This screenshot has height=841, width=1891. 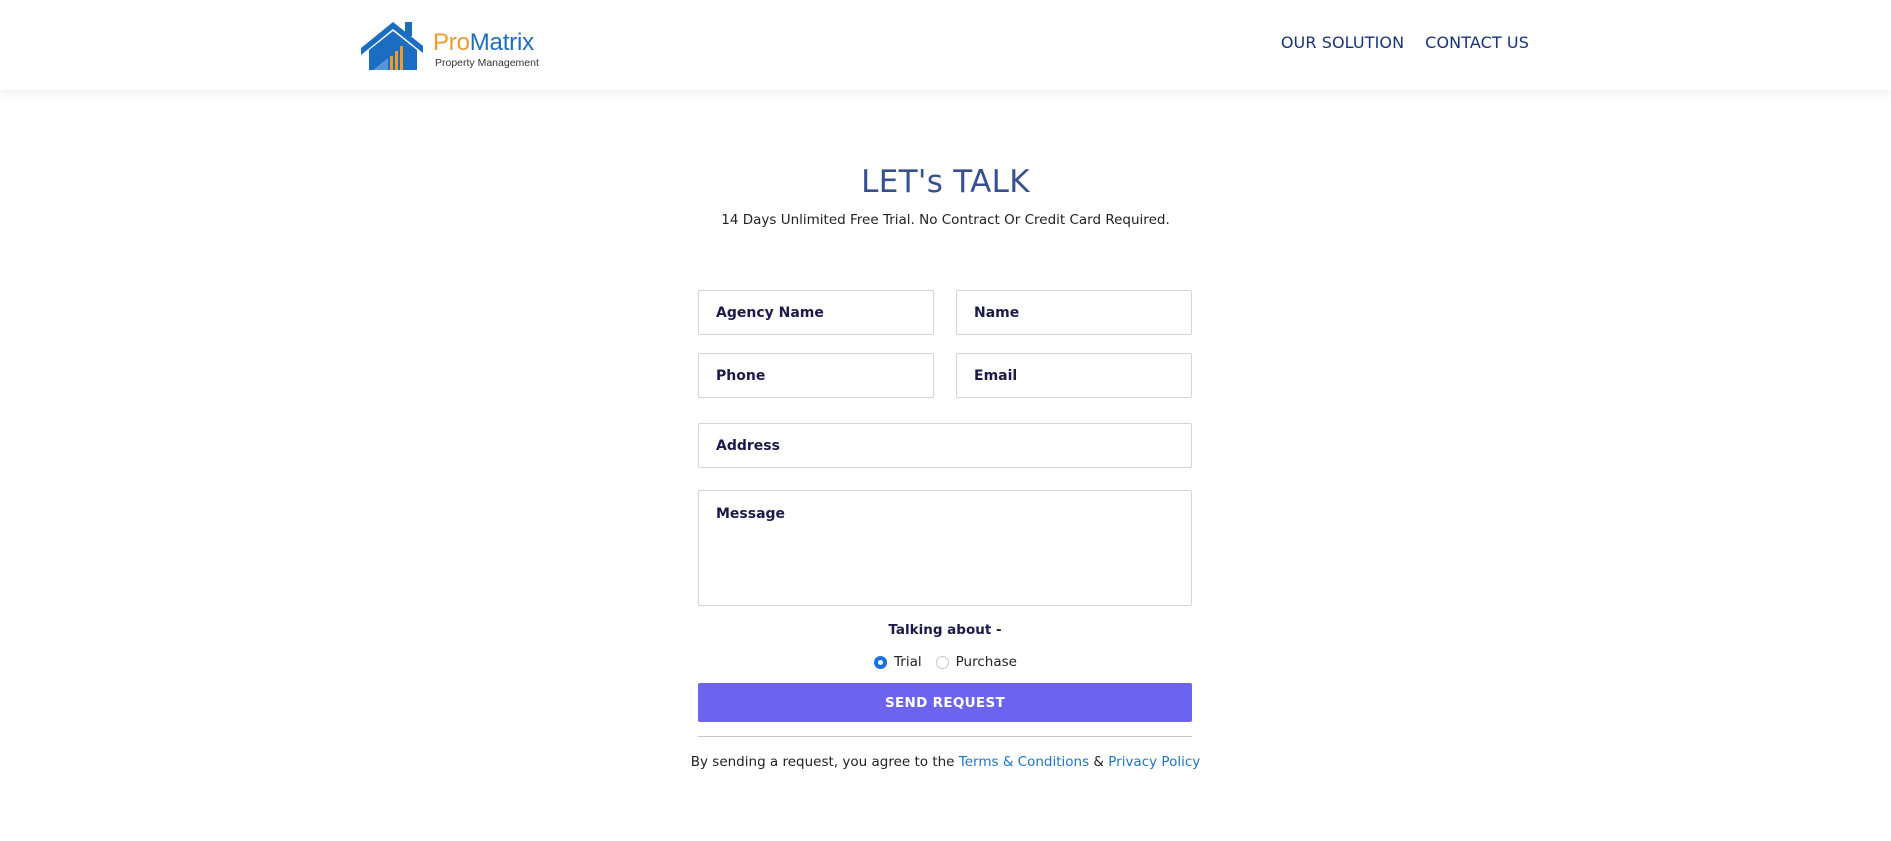 I want to click on agreement-conjunction: &, so click(x=1098, y=762).